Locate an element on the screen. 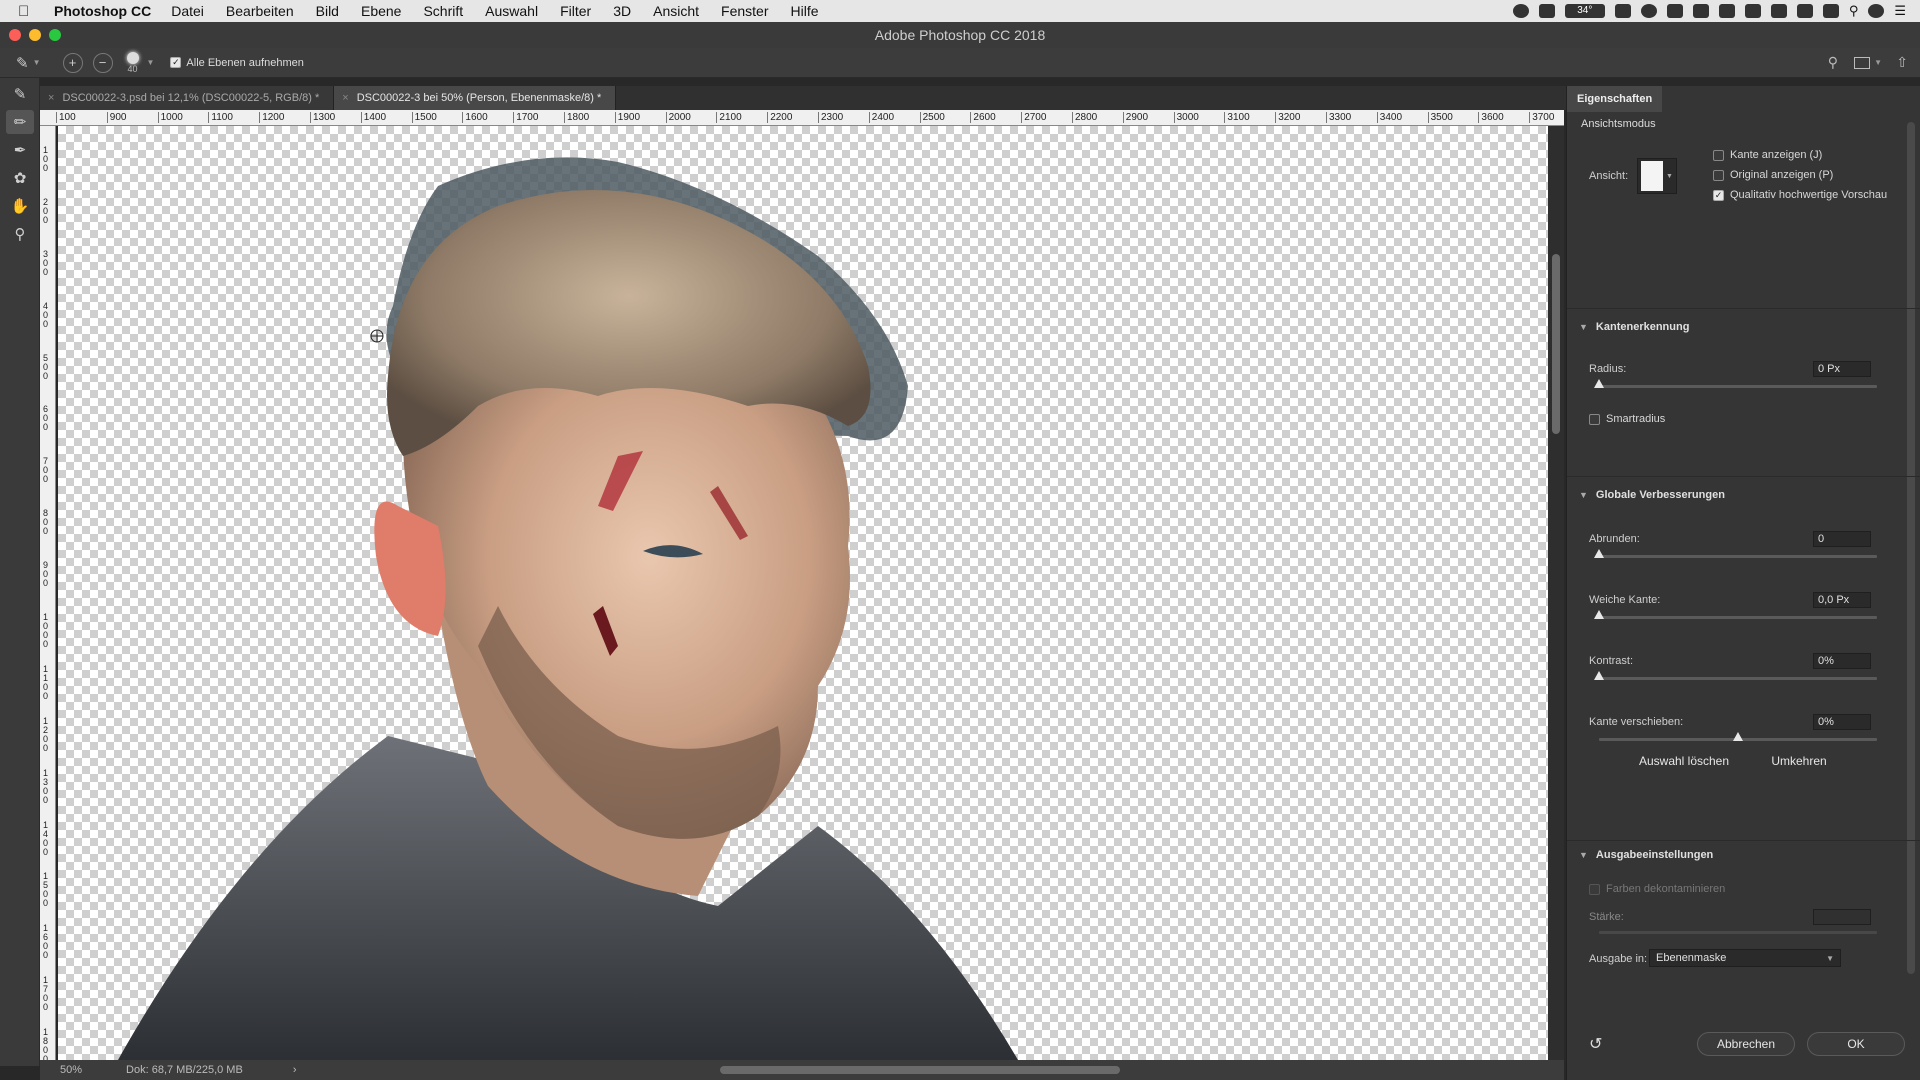 The height and width of the screenshot is (1080, 1920). battery-icon is located at coordinates (1830, 11).